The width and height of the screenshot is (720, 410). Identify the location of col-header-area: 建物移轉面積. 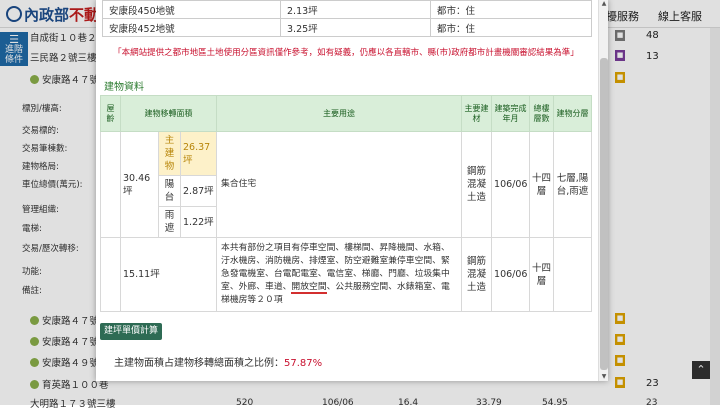
(168, 113).